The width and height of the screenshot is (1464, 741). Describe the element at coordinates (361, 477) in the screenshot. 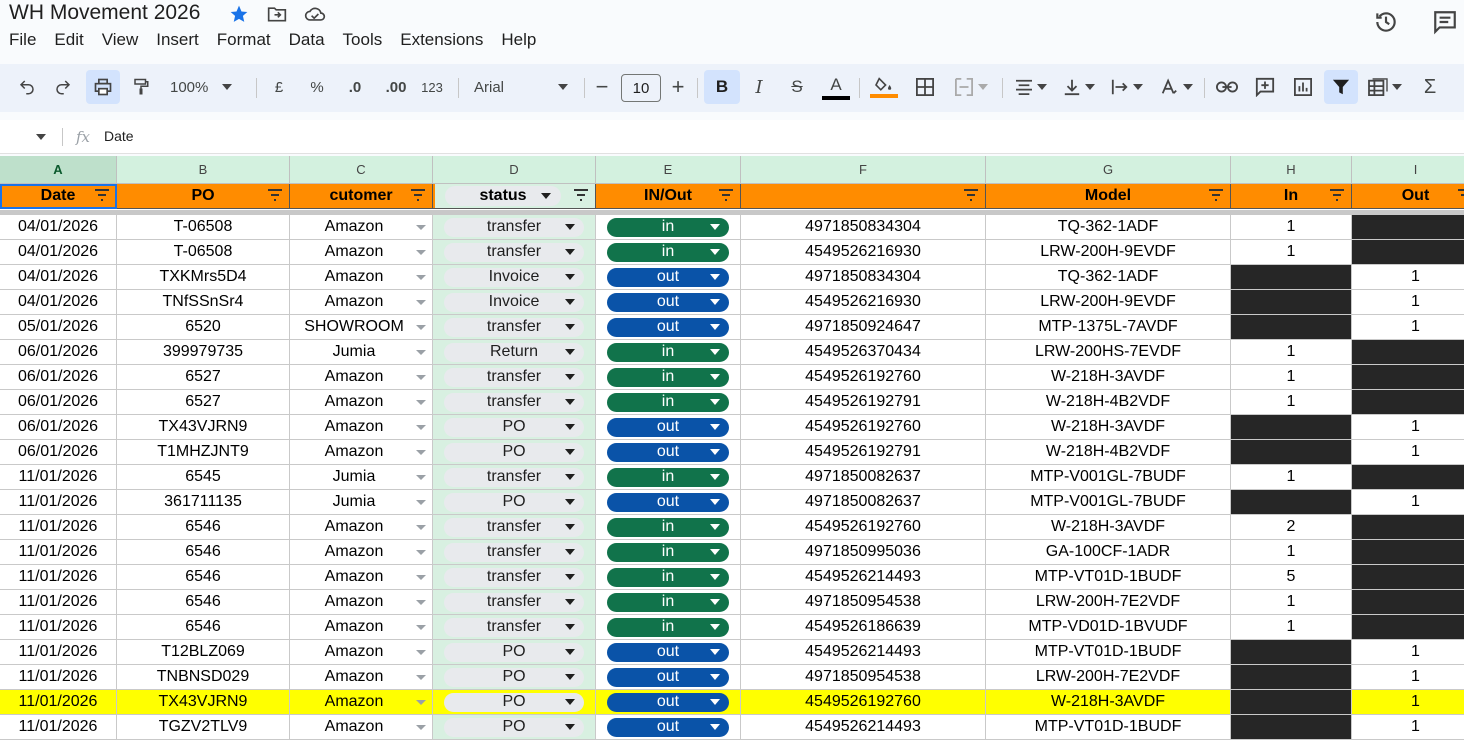

I see `cell-c: Jumia` at that location.